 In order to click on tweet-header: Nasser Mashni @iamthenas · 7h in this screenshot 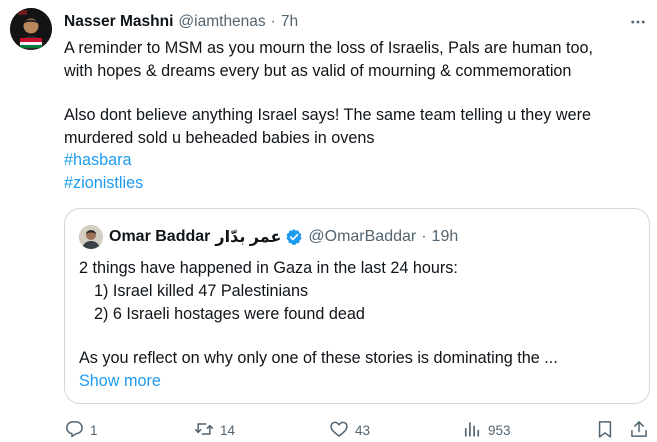, I will do `click(181, 22)`.